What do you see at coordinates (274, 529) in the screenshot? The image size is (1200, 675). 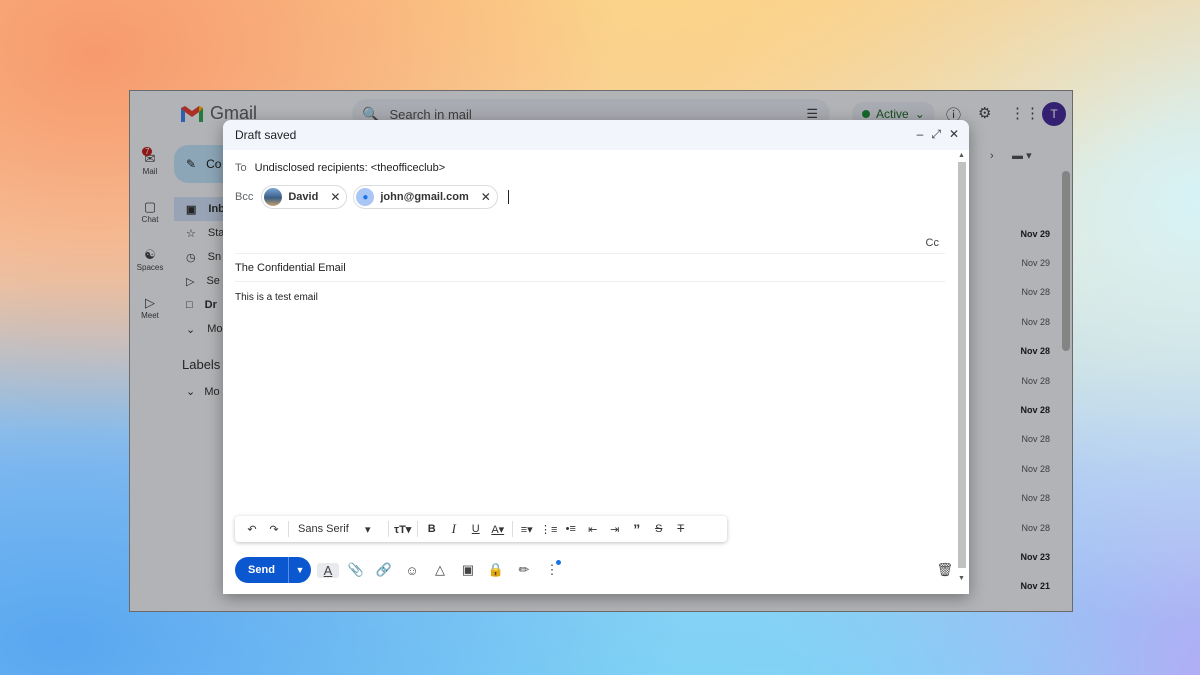 I see `redo-icon: ↷` at bounding box center [274, 529].